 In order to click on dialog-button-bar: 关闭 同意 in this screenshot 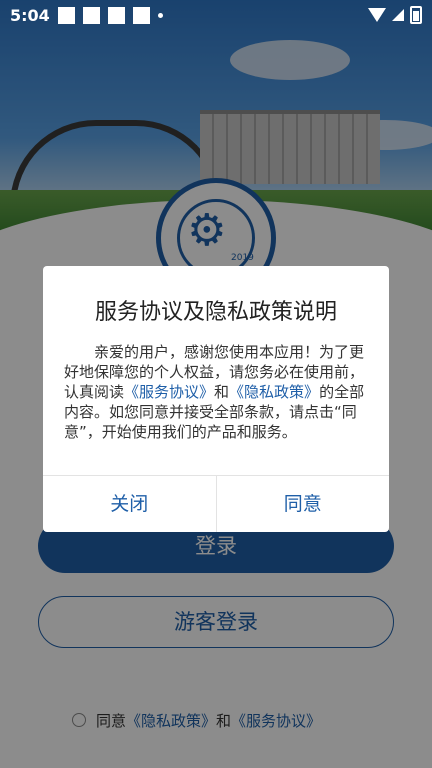, I will do `click(216, 503)`.